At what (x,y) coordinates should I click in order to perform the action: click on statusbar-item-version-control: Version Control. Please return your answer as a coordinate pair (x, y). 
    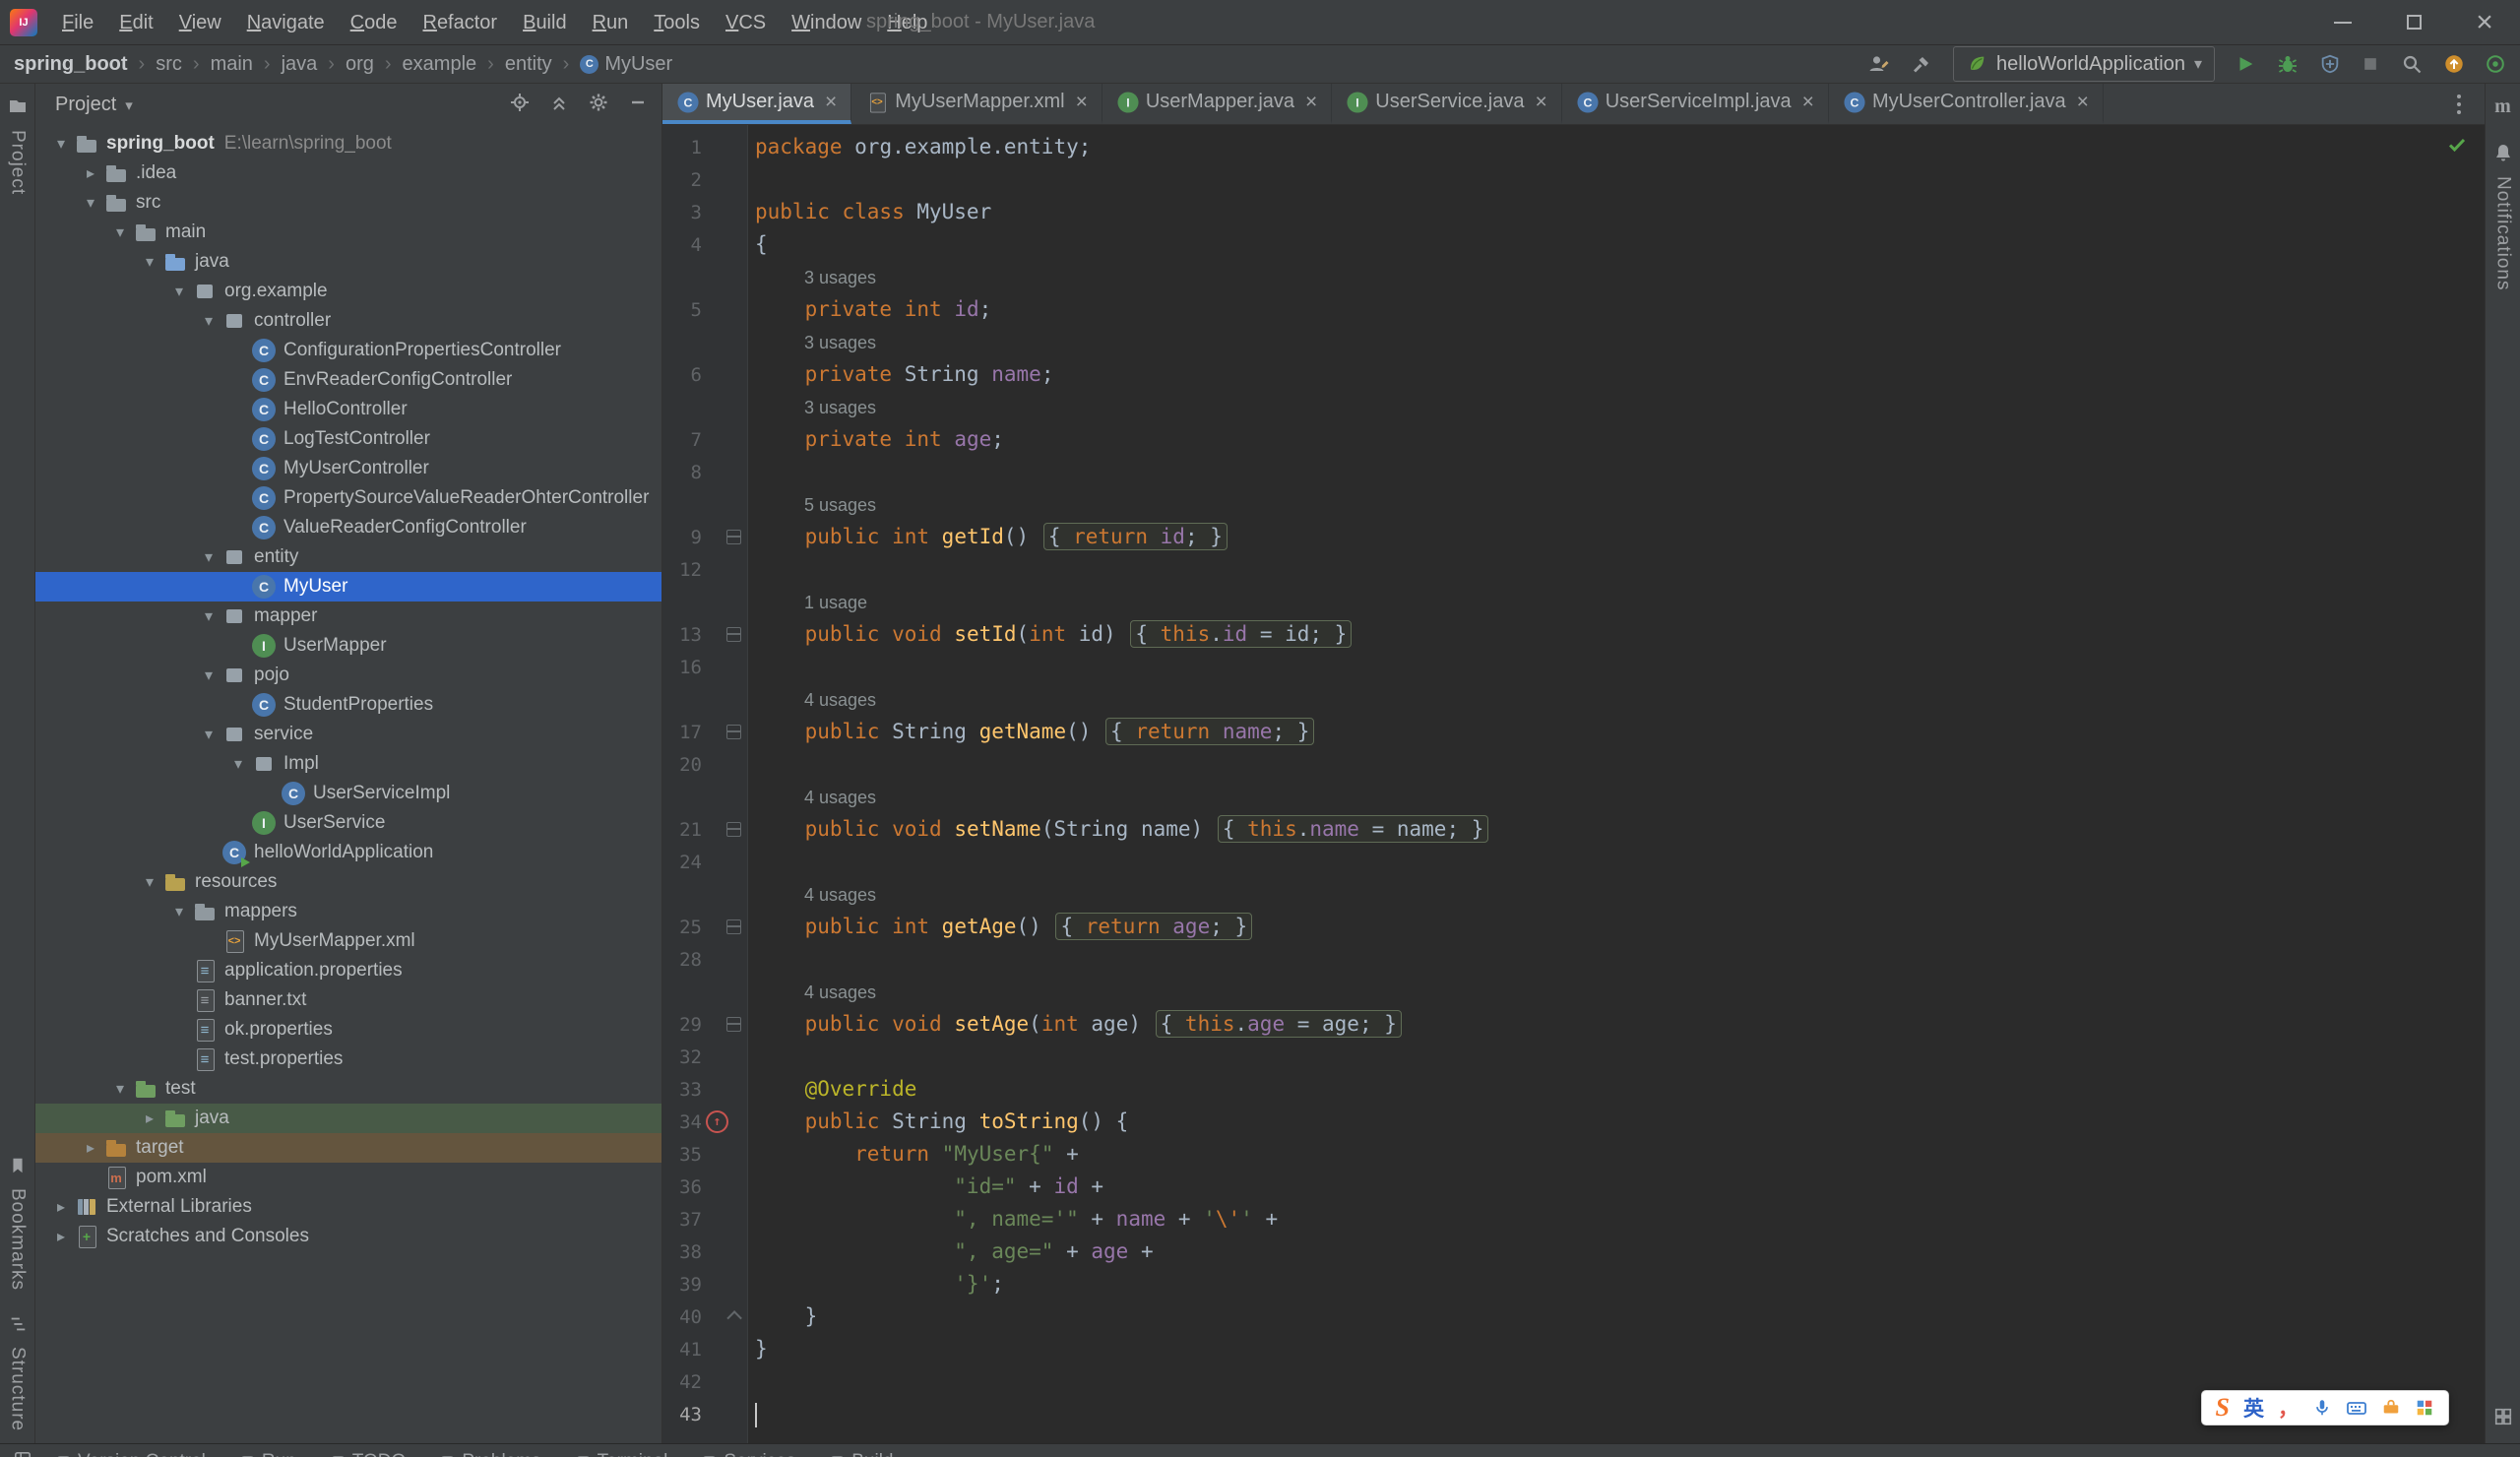
    Looking at the image, I should click on (131, 1454).